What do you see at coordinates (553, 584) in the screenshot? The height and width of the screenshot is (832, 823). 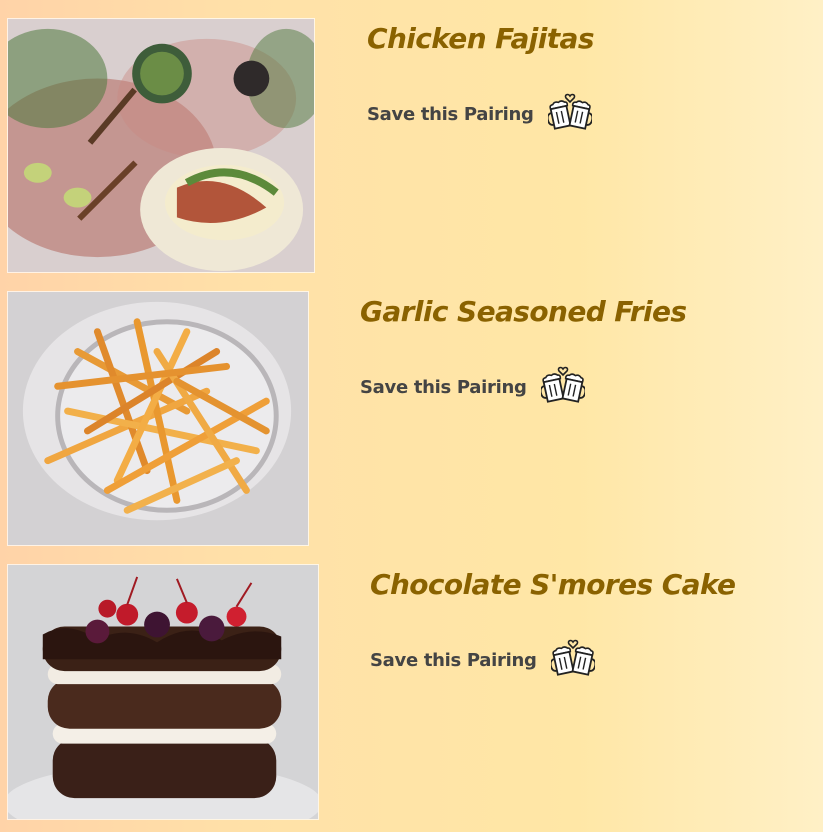 I see `pairing-title: Chocolate S'mores Cake` at bounding box center [553, 584].